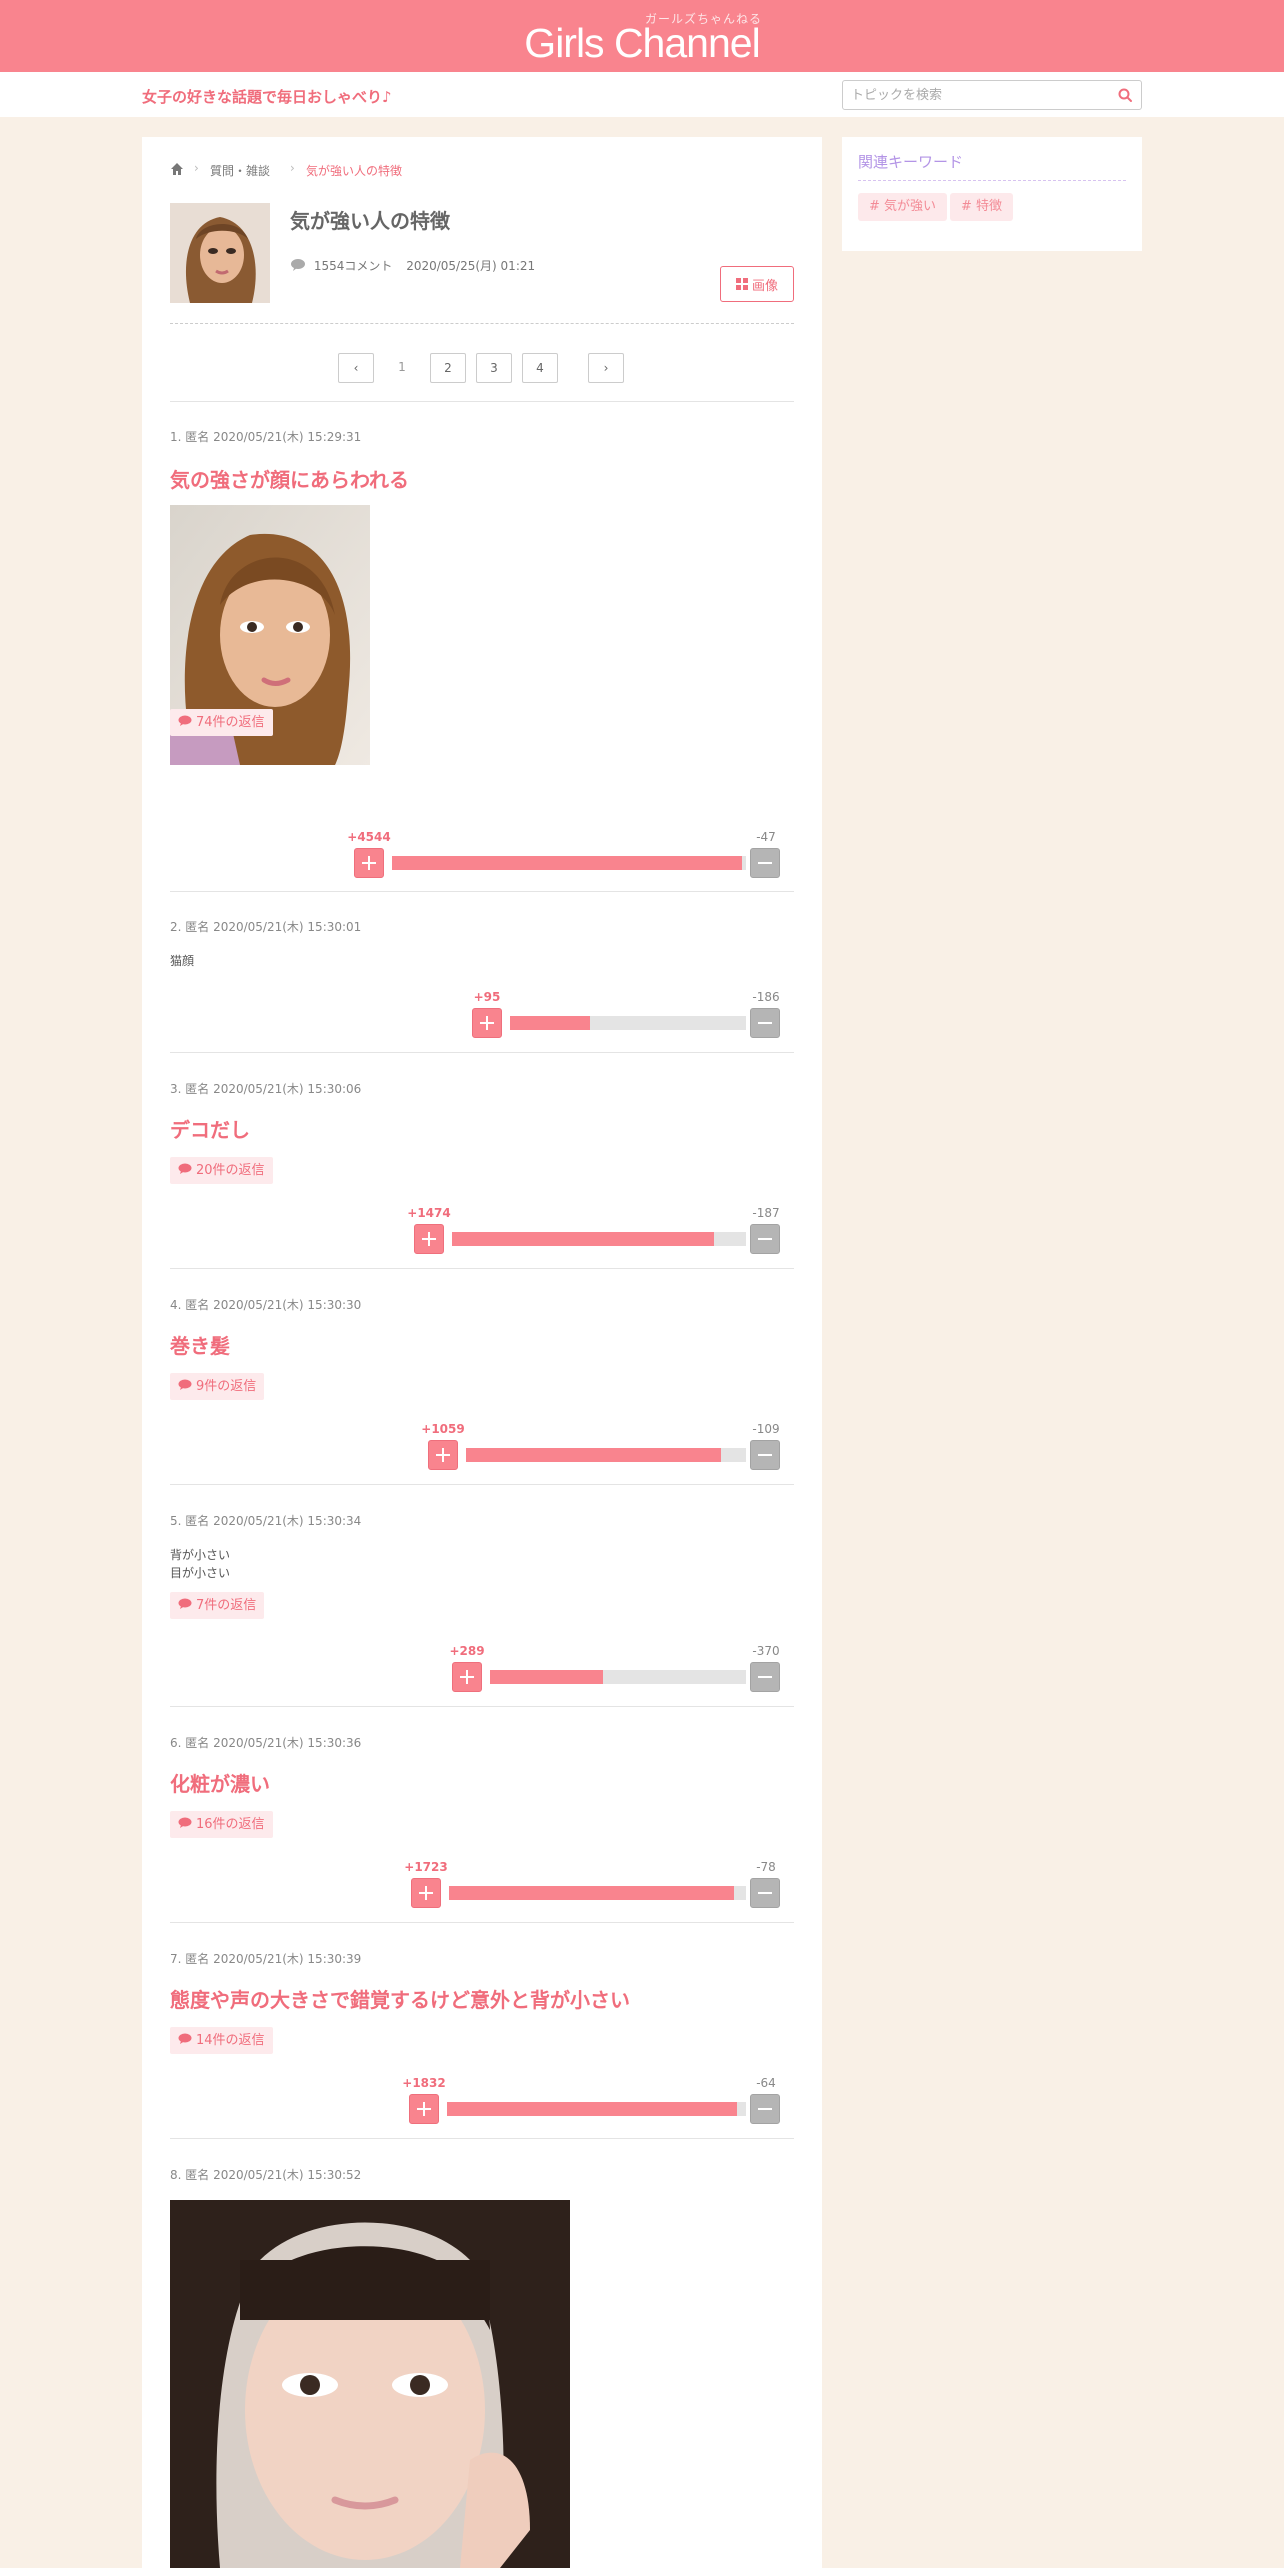  Describe the element at coordinates (182, 961) in the screenshot. I see `comment-text: 猫顔` at that location.